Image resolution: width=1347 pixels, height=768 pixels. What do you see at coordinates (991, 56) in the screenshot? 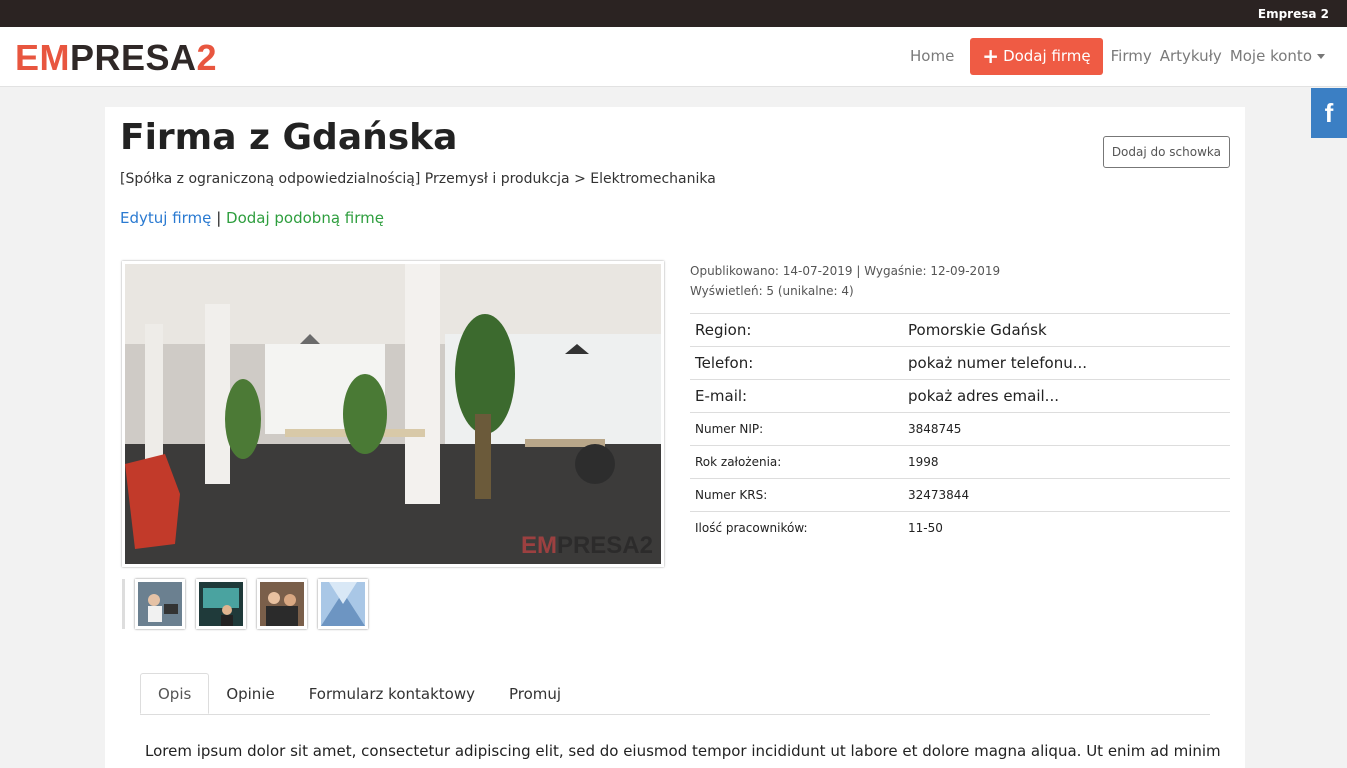
I see `plus-icon: +` at bounding box center [991, 56].